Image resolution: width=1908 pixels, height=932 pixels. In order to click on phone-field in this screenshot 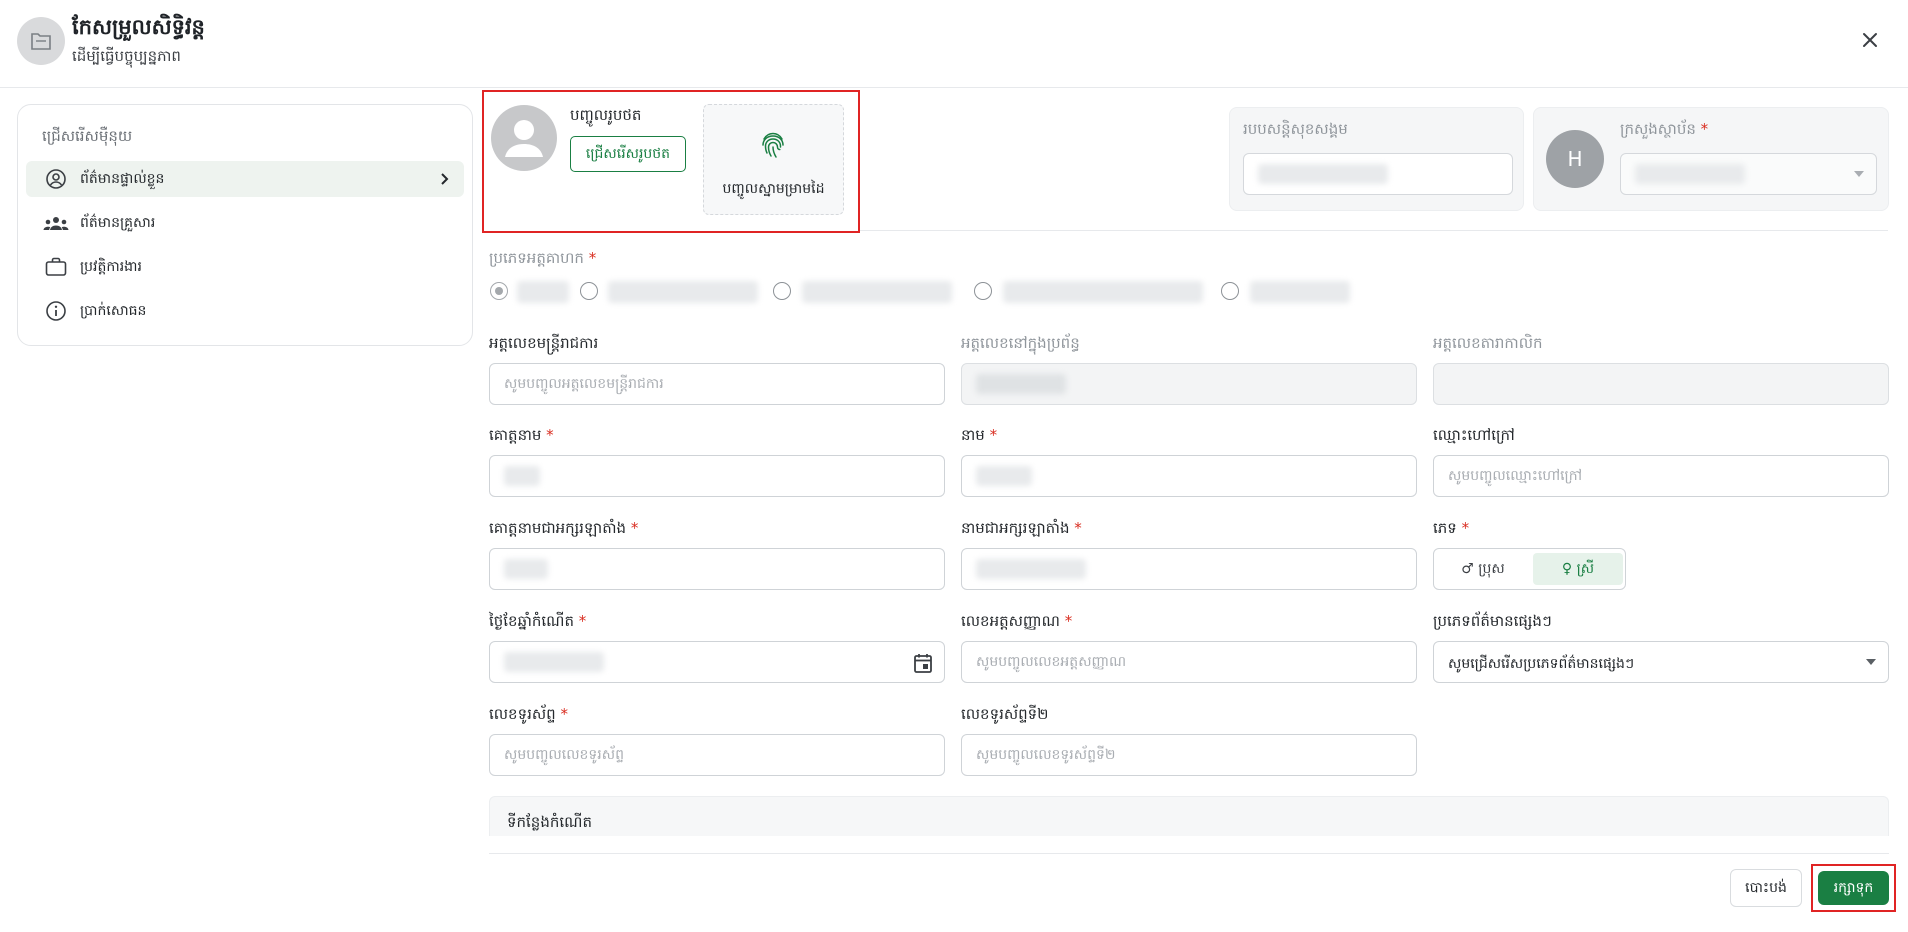, I will do `click(717, 755)`.